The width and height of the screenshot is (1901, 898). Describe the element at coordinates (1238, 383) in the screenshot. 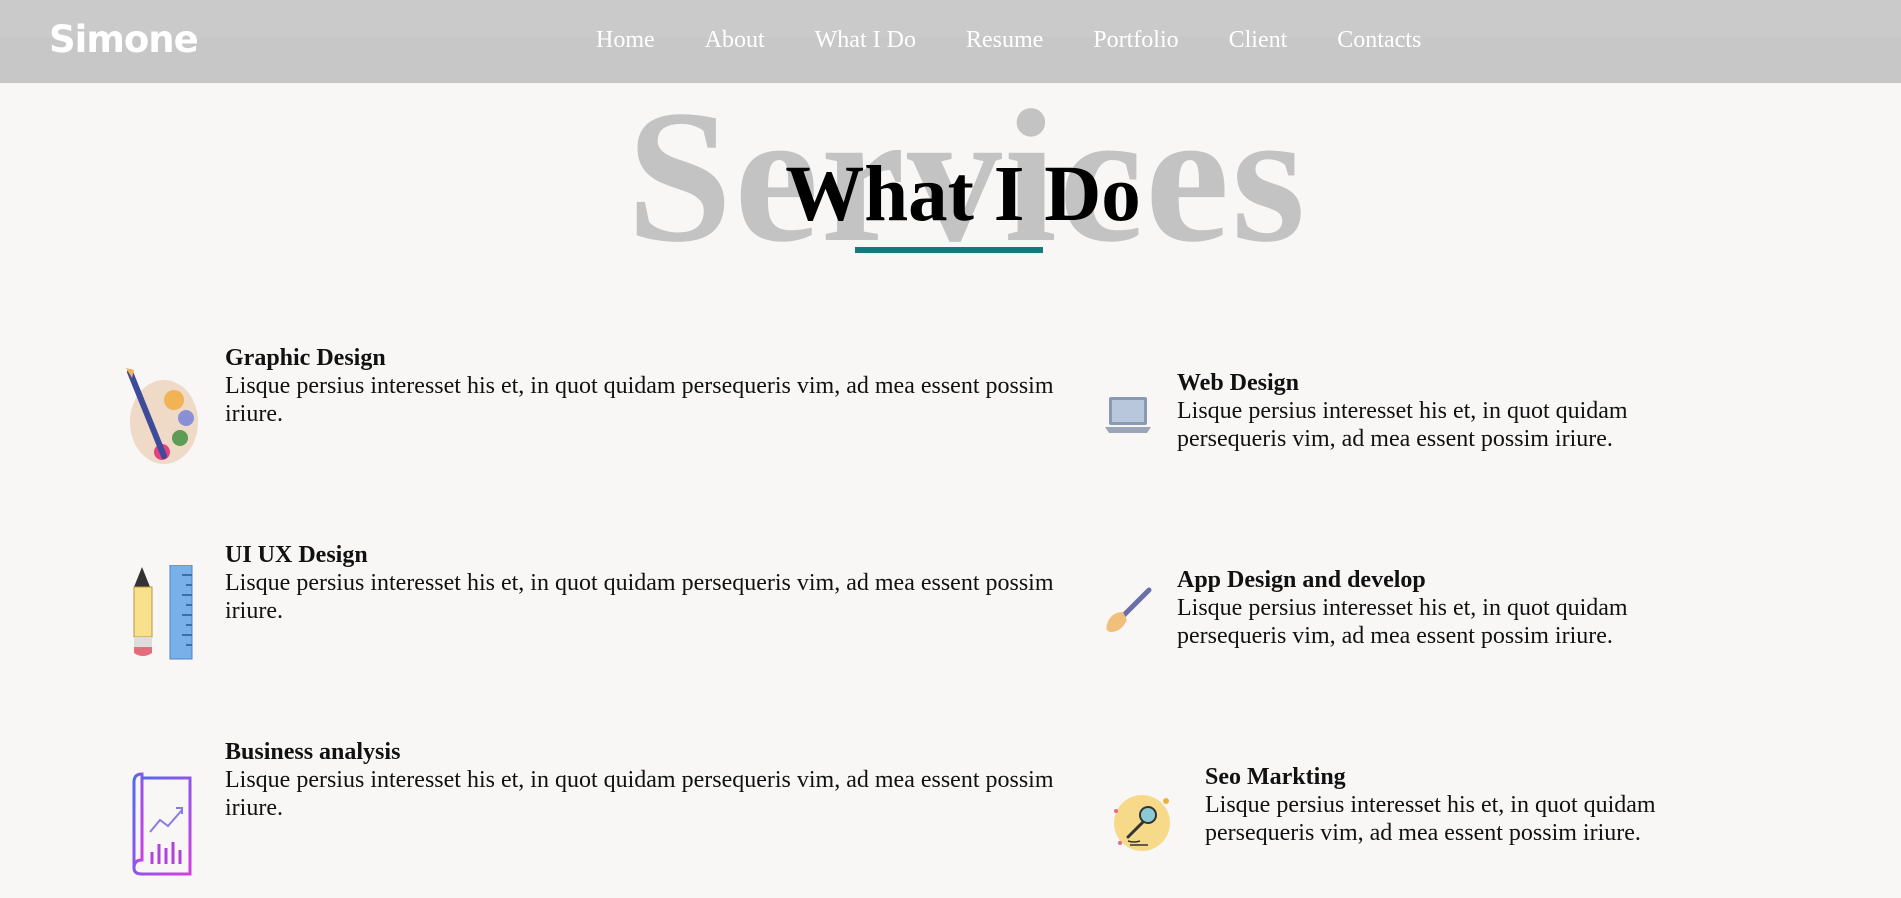

I see `service-title: Web Design` at that location.